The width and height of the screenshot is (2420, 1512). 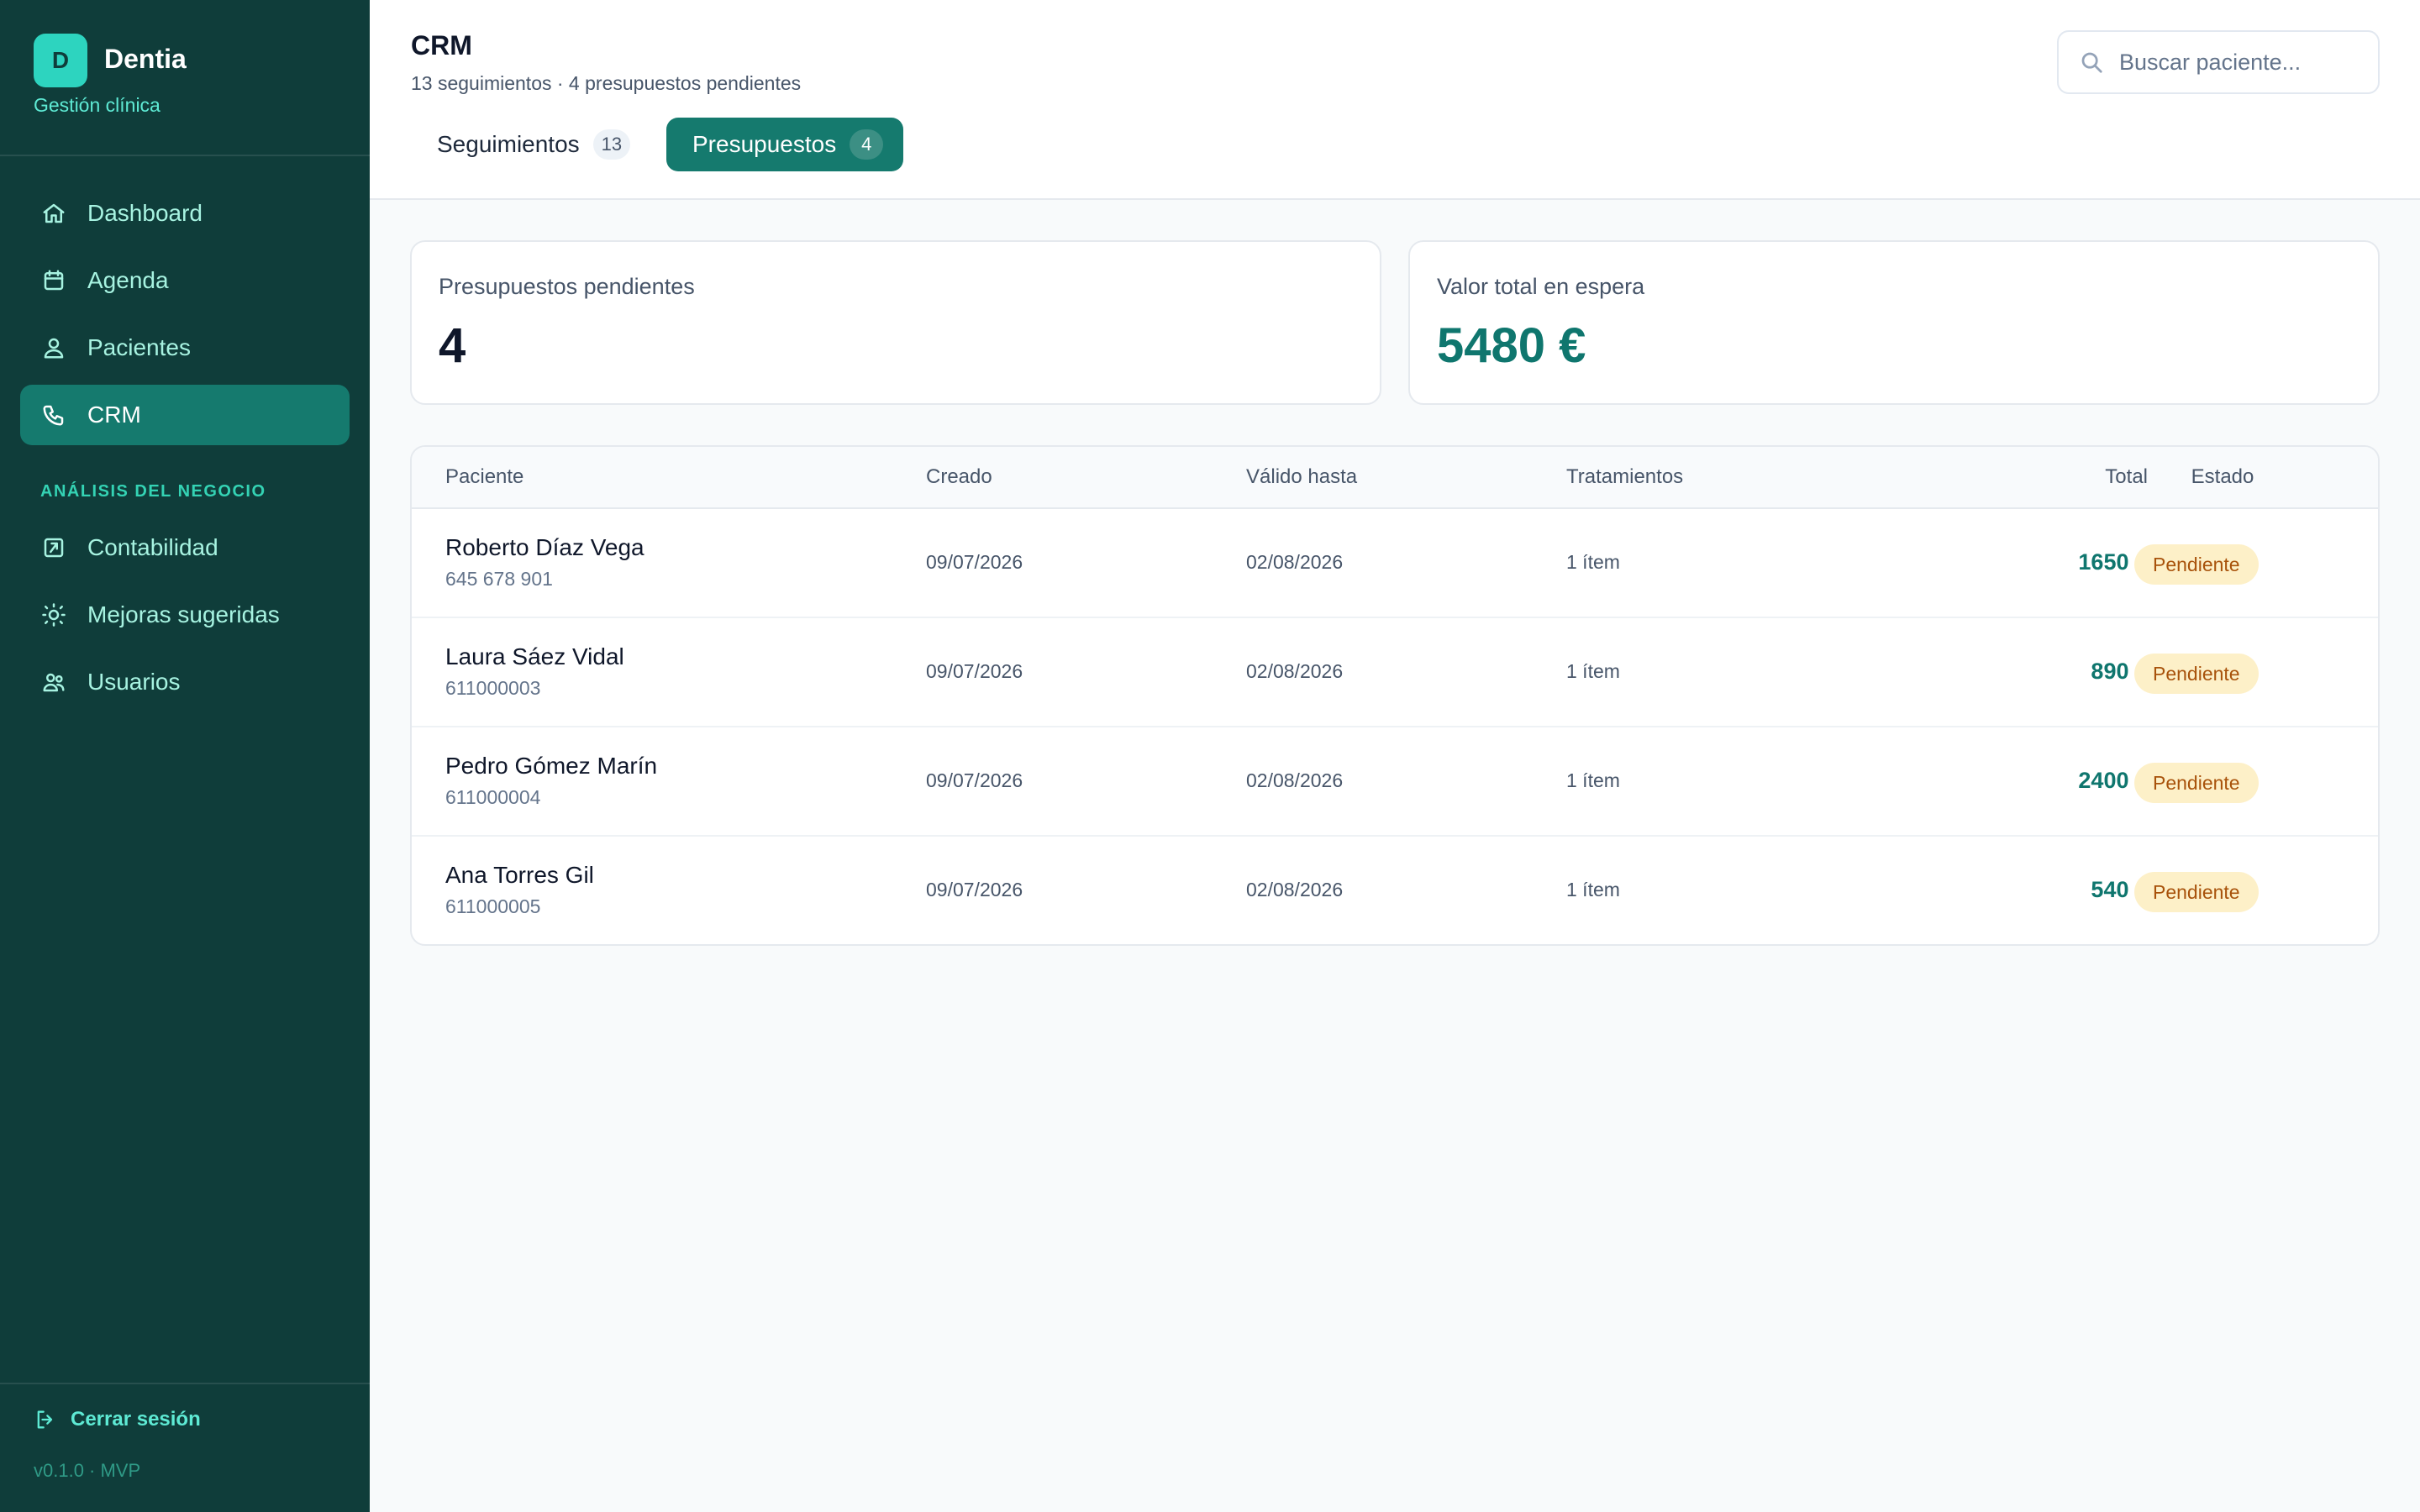 What do you see at coordinates (45, 1419) in the screenshot?
I see `logout-icon` at bounding box center [45, 1419].